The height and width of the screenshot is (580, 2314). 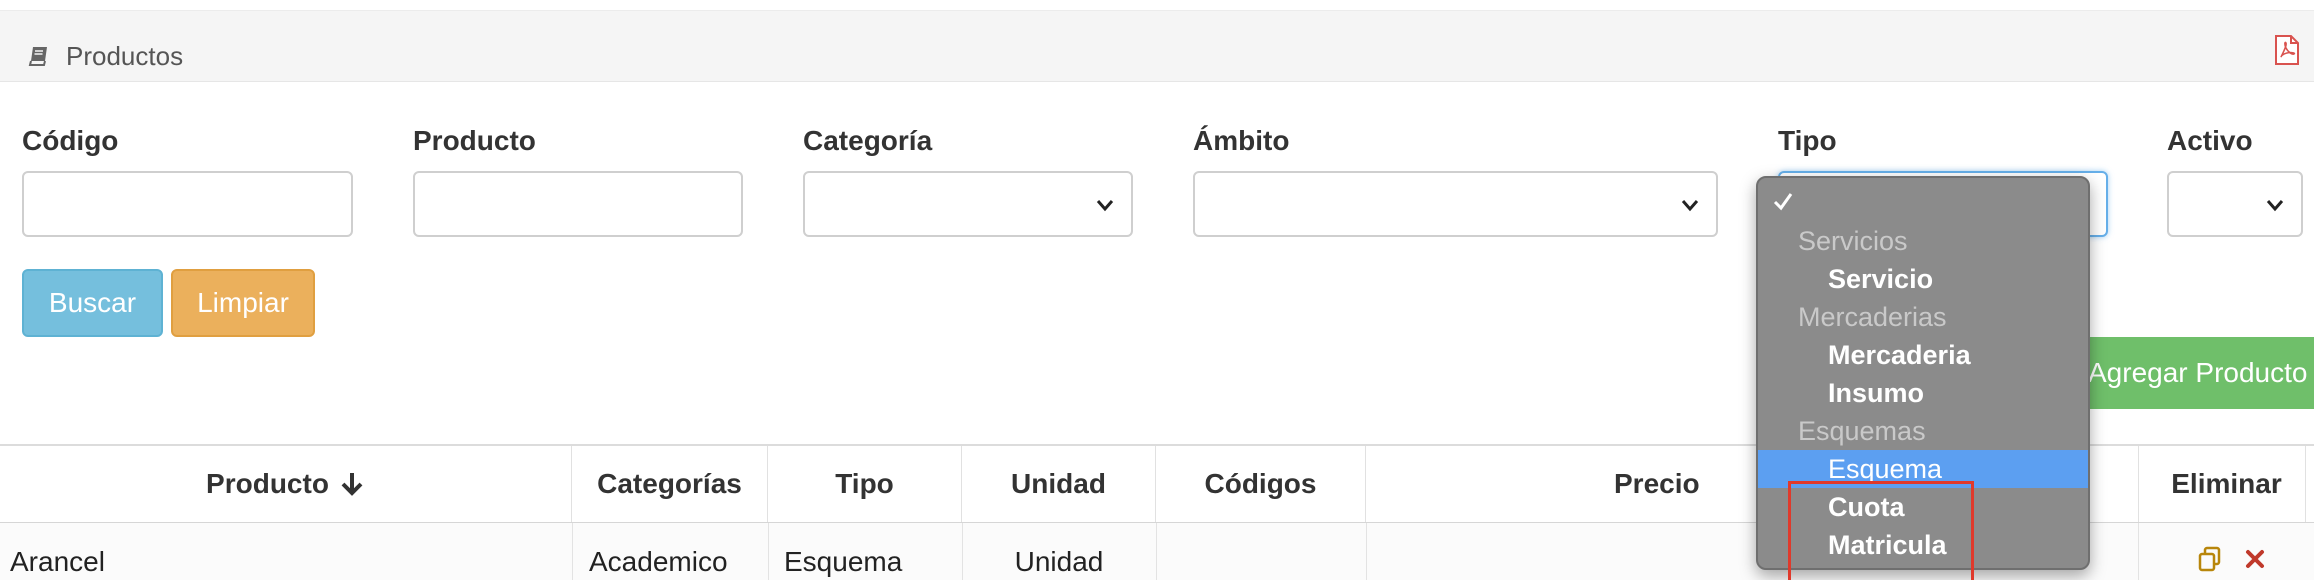 What do you see at coordinates (57, 561) in the screenshot?
I see `cell-producto: Arancel` at bounding box center [57, 561].